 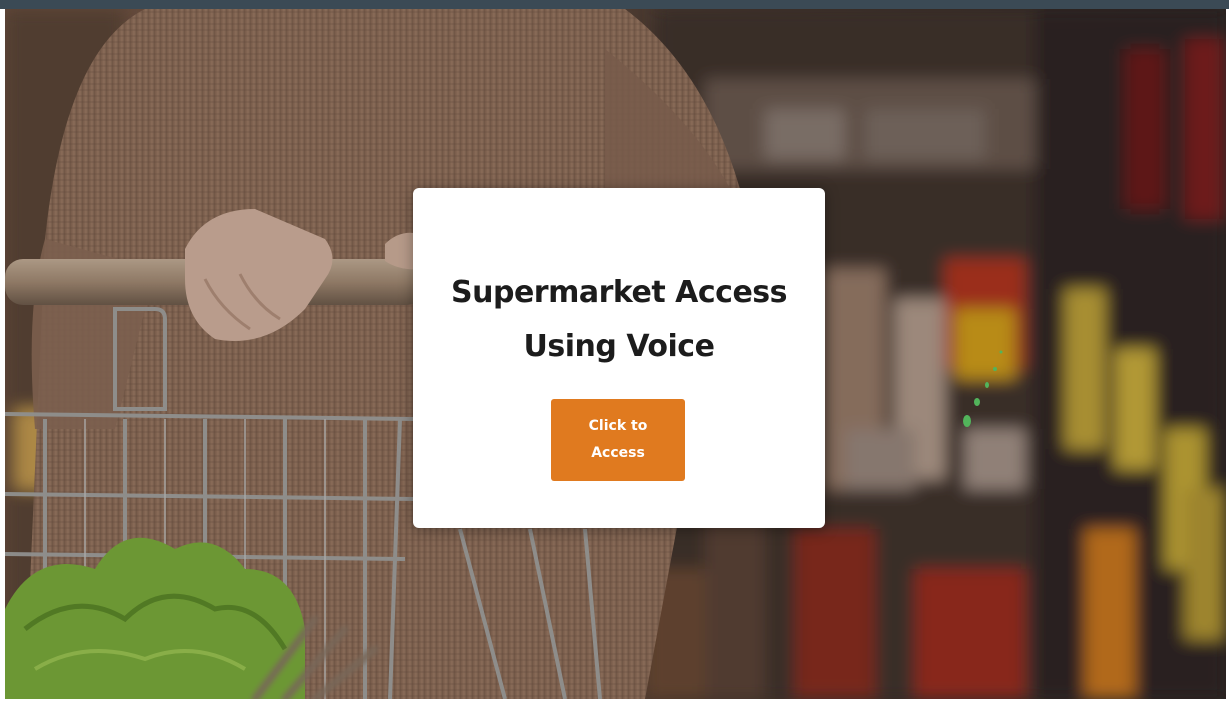 I want to click on modal-title: Supermarket Access Using Voice, so click(x=619, y=319).